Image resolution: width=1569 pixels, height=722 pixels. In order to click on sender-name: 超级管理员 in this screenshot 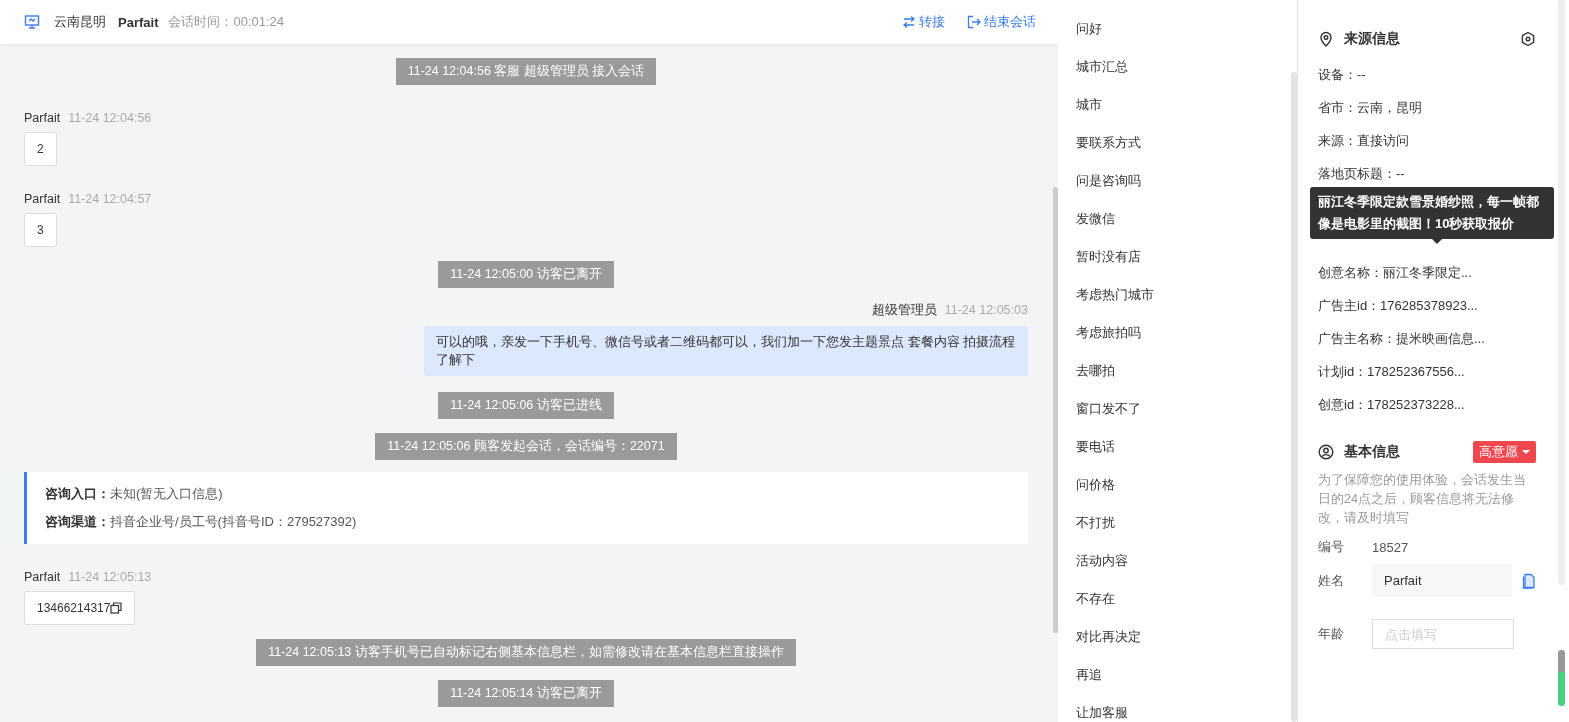, I will do `click(904, 310)`.